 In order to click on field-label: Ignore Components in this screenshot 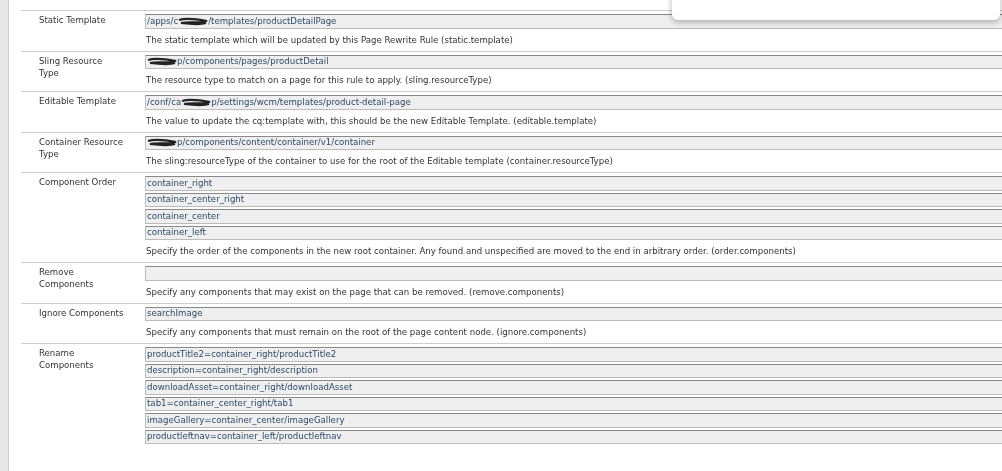, I will do `click(81, 313)`.